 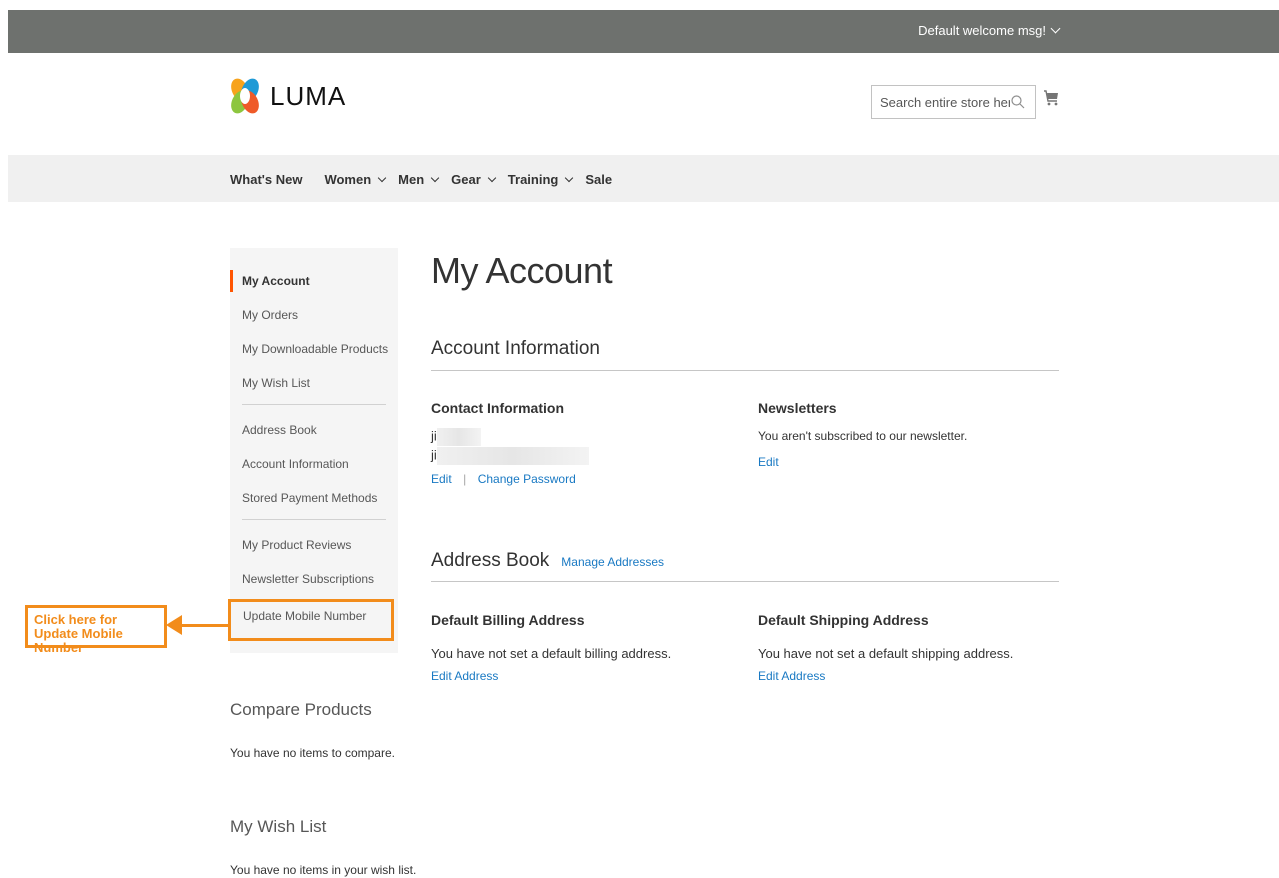 I want to click on luma-logo-icon, so click(x=245, y=96).